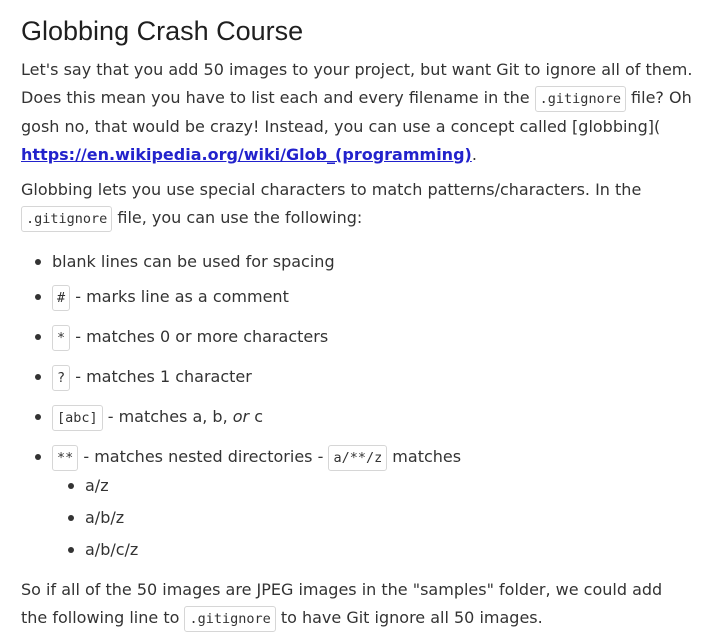 The height and width of the screenshot is (633, 712). Describe the element at coordinates (65, 458) in the screenshot. I see `inline-code: **` at that location.